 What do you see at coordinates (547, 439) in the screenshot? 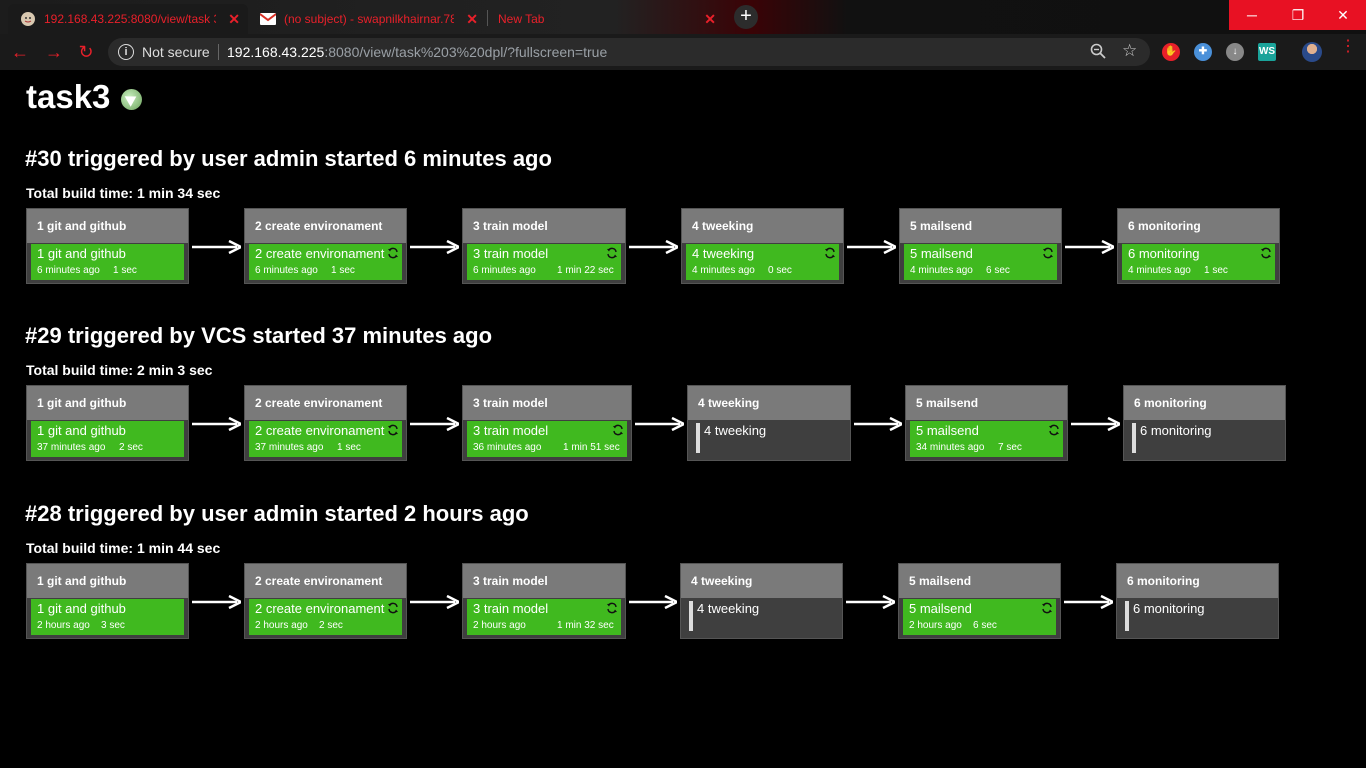
I see `stage-result: 3 train model 36 minutes ago 1 min 51 sec` at bounding box center [547, 439].